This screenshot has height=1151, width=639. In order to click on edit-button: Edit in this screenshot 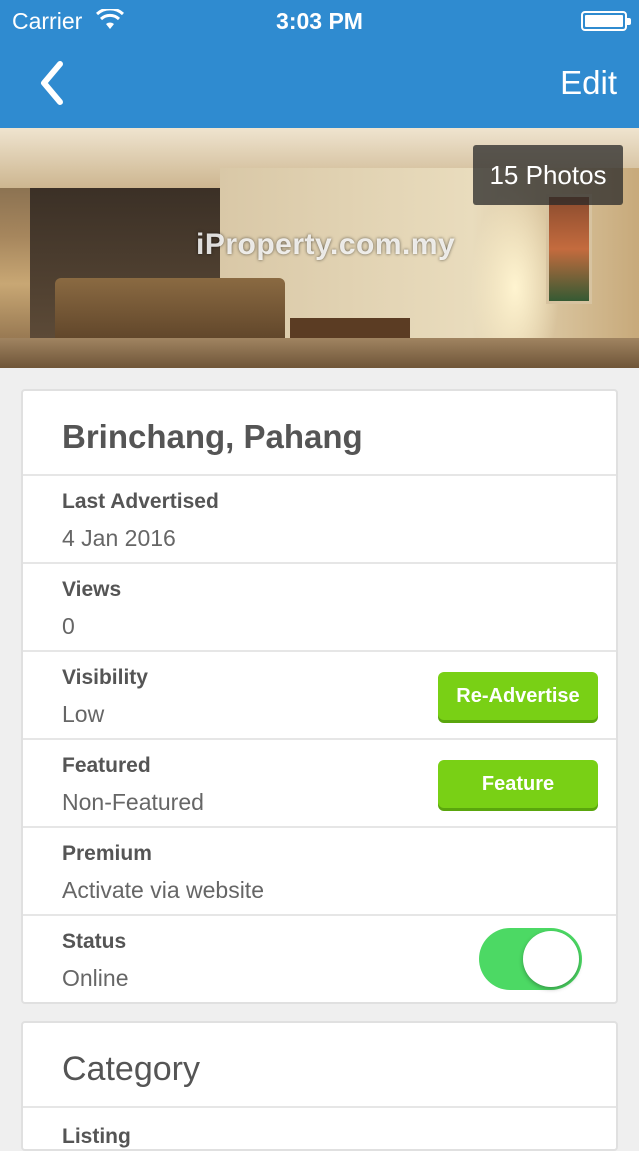, I will do `click(588, 83)`.